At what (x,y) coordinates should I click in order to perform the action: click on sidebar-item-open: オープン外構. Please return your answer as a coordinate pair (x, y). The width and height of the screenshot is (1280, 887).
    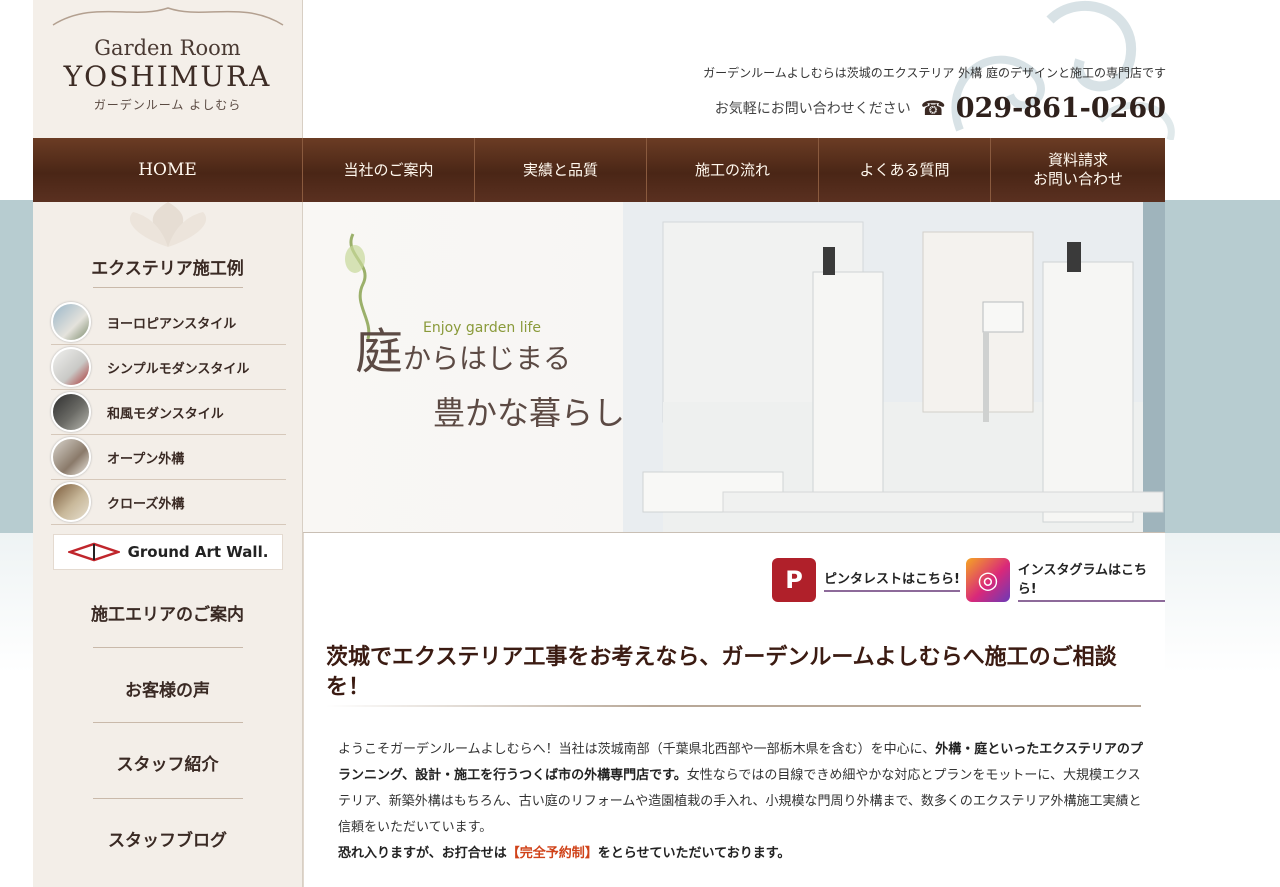
    Looking at the image, I should click on (168, 457).